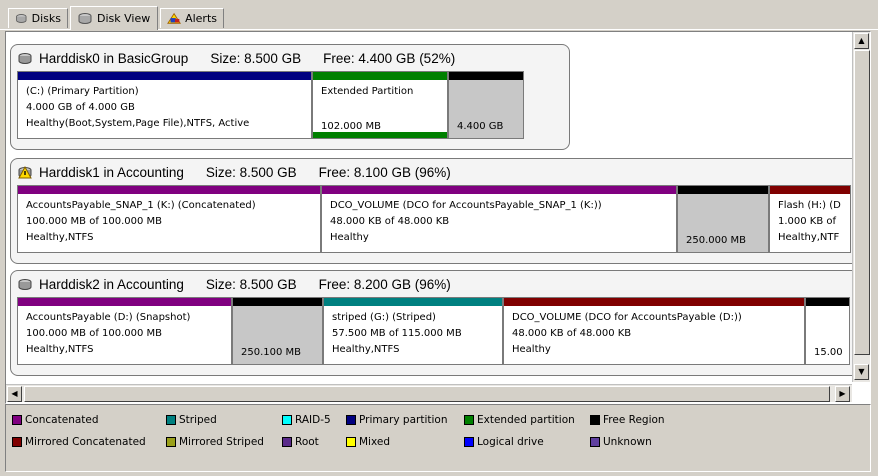  Describe the element at coordinates (25, 58) in the screenshot. I see `harddisk-icon` at that location.